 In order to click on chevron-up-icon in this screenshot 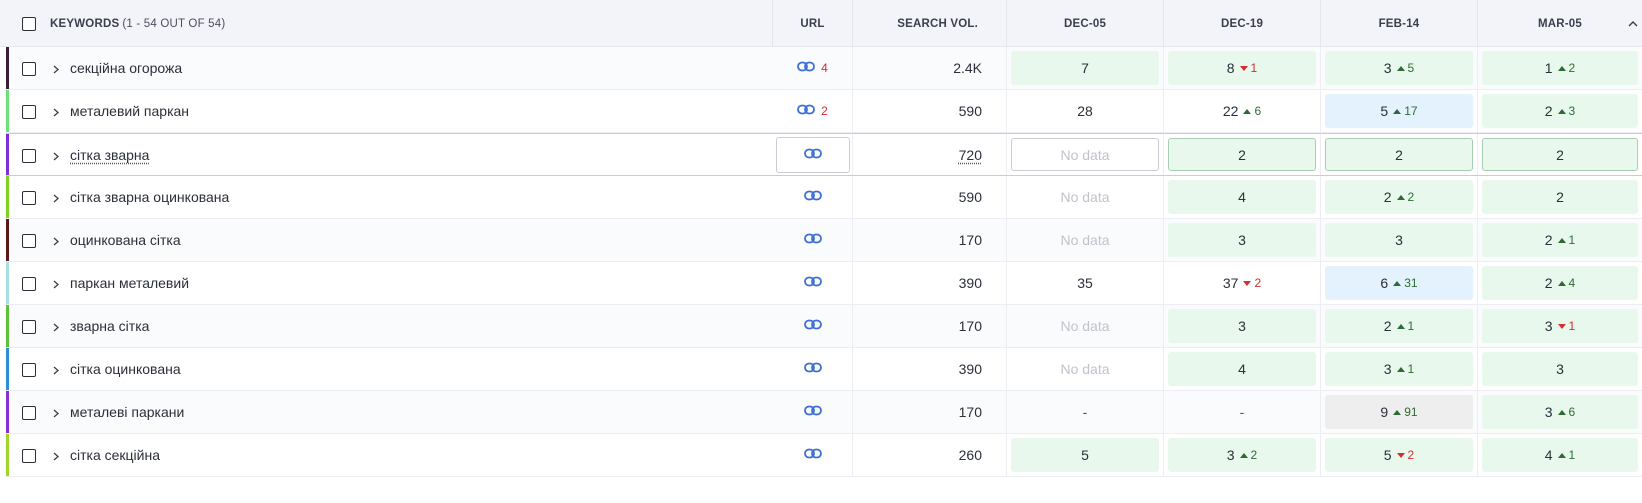, I will do `click(1633, 23)`.